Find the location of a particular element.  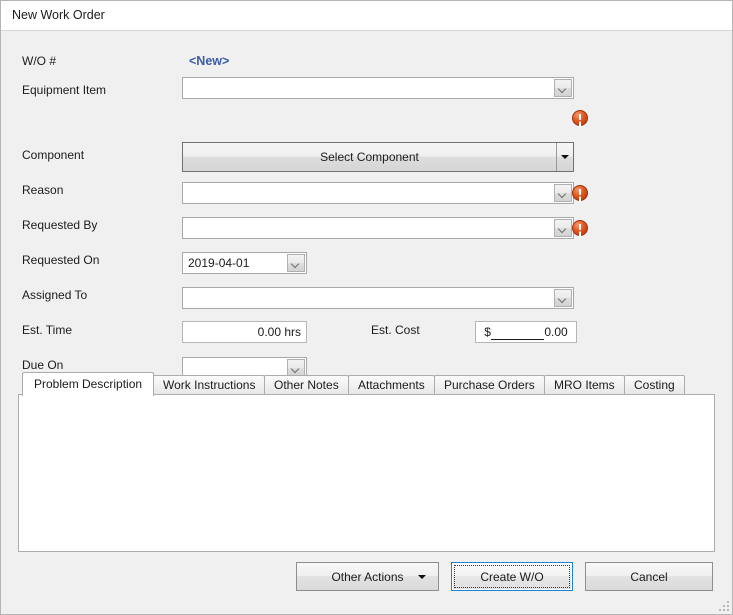

label-equipment-item: Equipment Item is located at coordinates (64, 90).